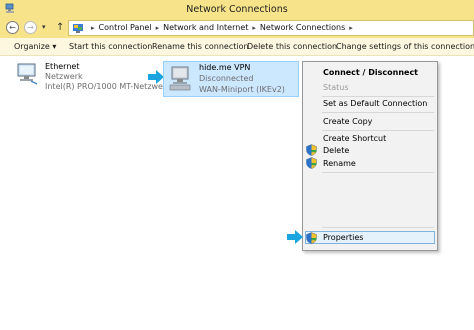 The image size is (474, 330). I want to click on up-arrow-icon: ↑, so click(60, 27).